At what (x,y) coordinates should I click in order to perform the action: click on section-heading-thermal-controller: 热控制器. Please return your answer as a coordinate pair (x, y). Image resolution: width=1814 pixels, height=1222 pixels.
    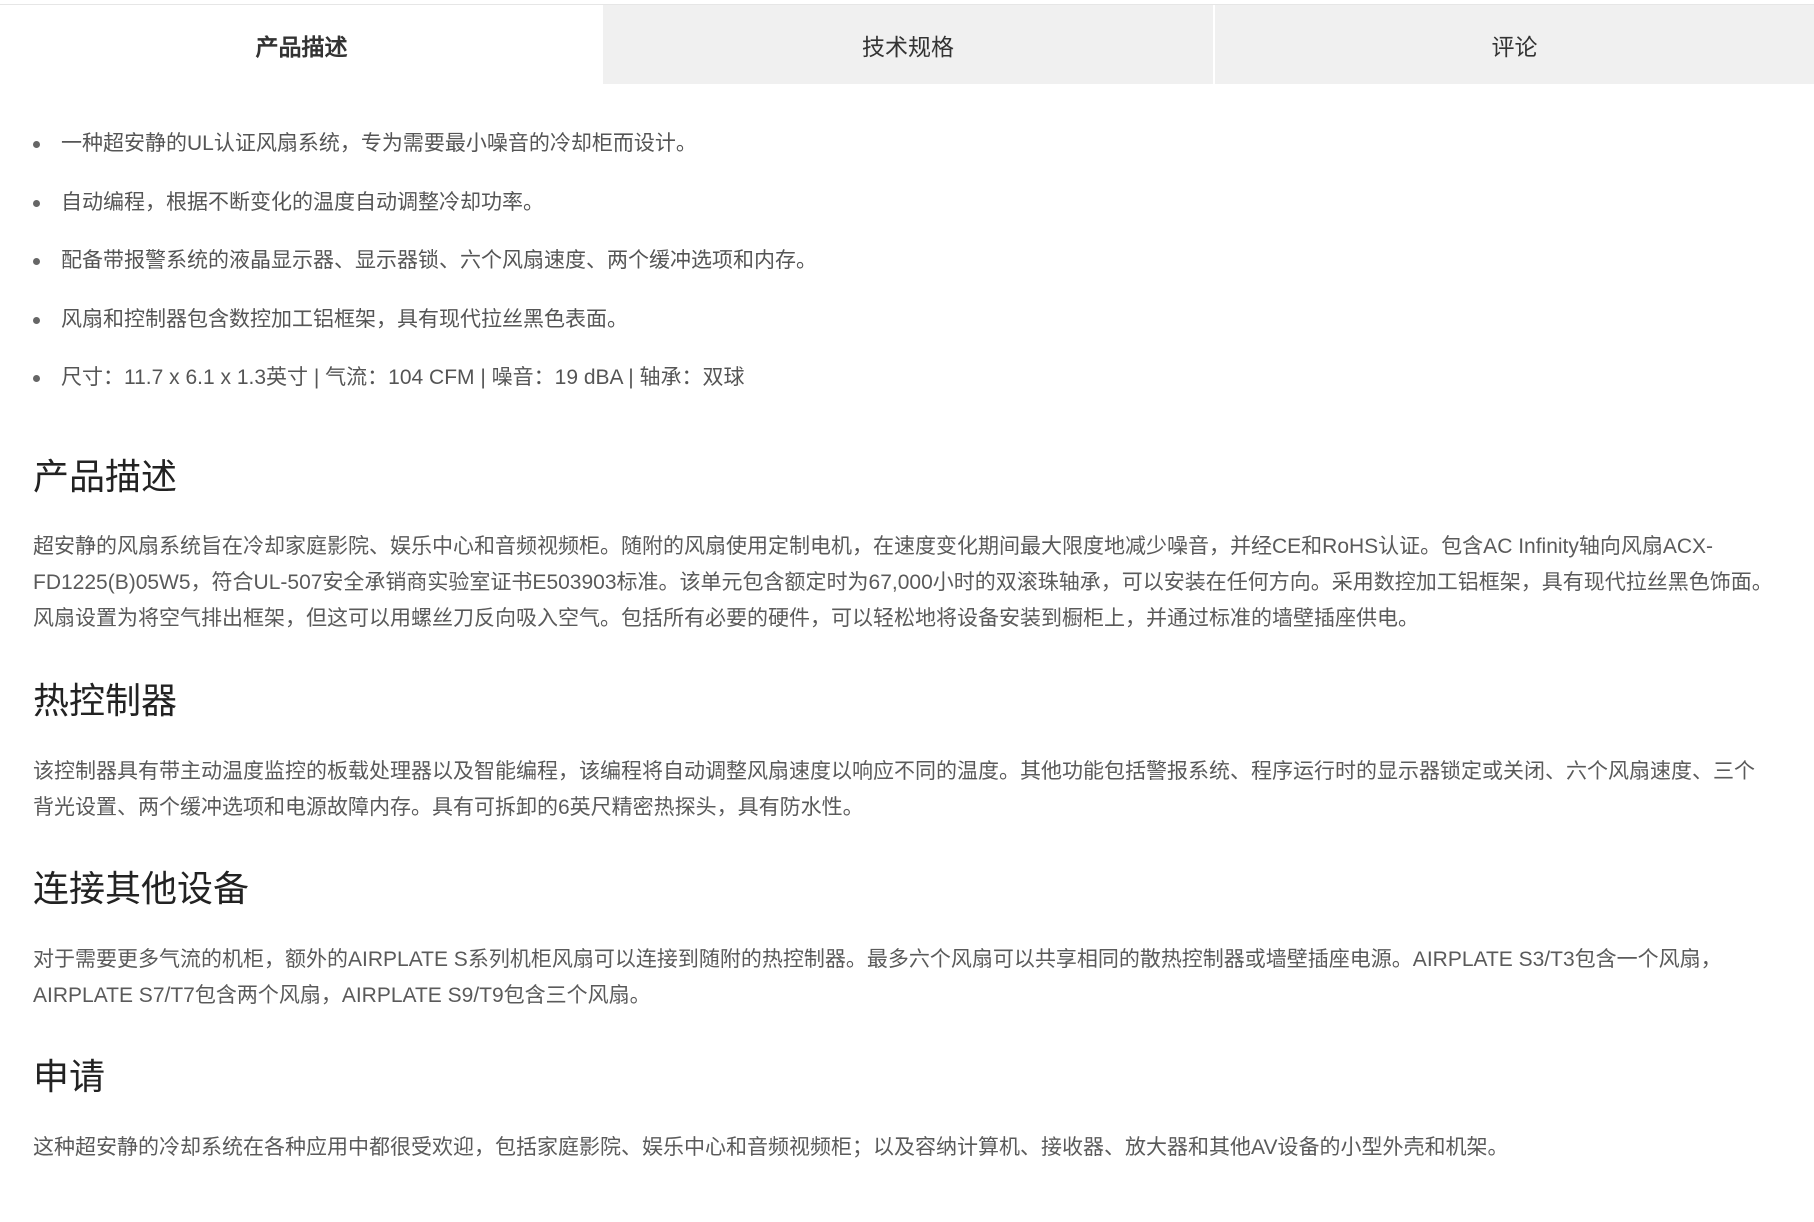
    Looking at the image, I should click on (105, 700).